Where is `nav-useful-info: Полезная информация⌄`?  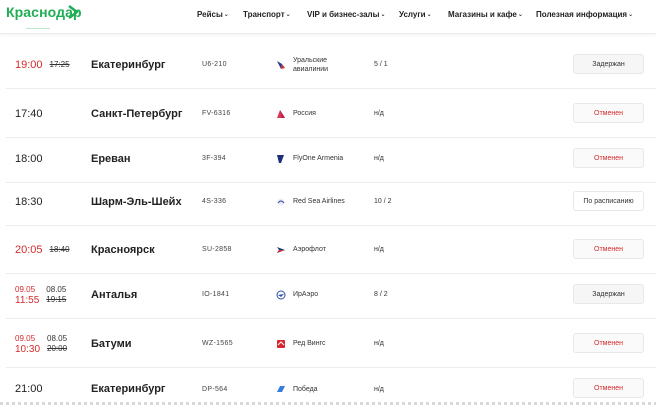
nav-useful-info: Полезная информация⌄ is located at coordinates (584, 14).